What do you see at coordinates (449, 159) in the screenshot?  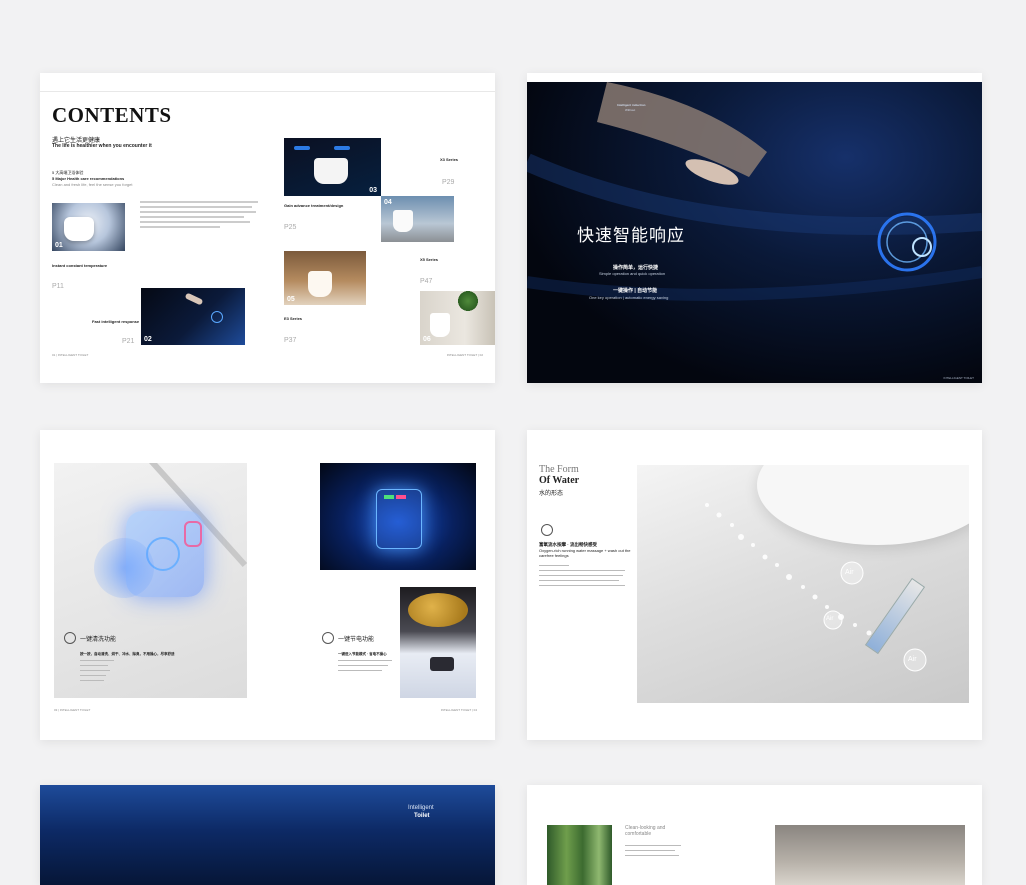 I see `section-title: X3 Series` at bounding box center [449, 159].